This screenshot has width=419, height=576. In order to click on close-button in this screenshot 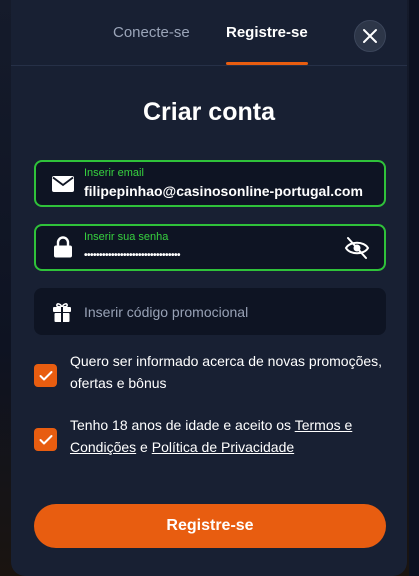, I will do `click(370, 36)`.